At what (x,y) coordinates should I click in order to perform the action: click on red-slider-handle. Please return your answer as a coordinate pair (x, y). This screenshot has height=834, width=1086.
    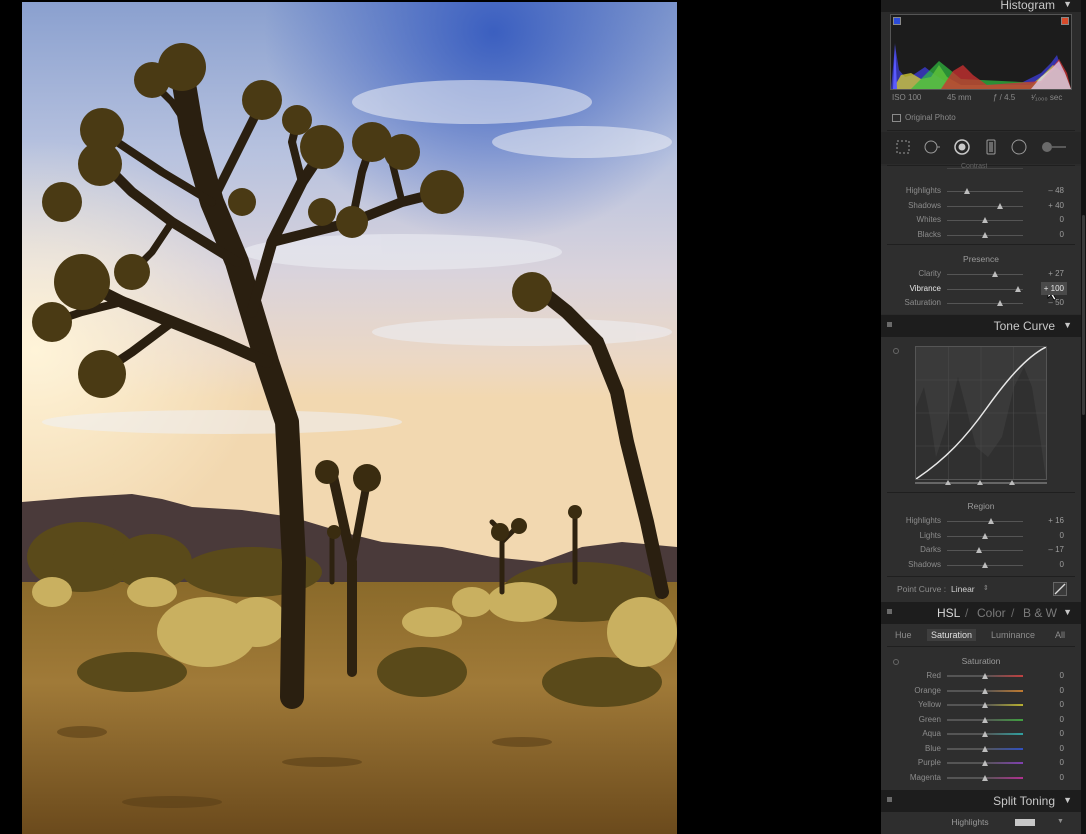
    Looking at the image, I should click on (985, 676).